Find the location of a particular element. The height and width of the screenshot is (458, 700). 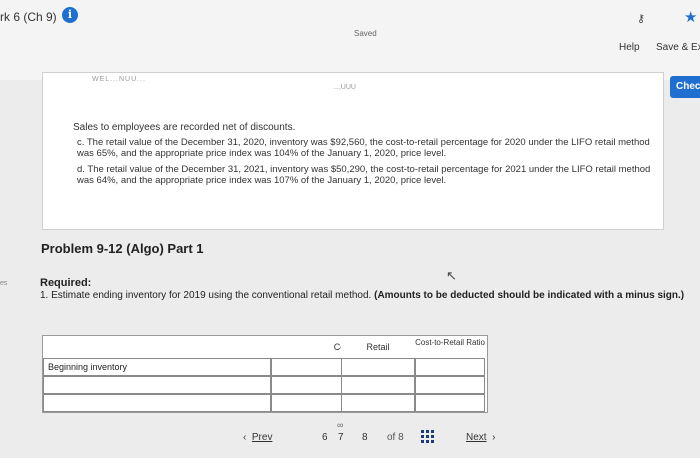

page-6-link: 6 is located at coordinates (325, 437).